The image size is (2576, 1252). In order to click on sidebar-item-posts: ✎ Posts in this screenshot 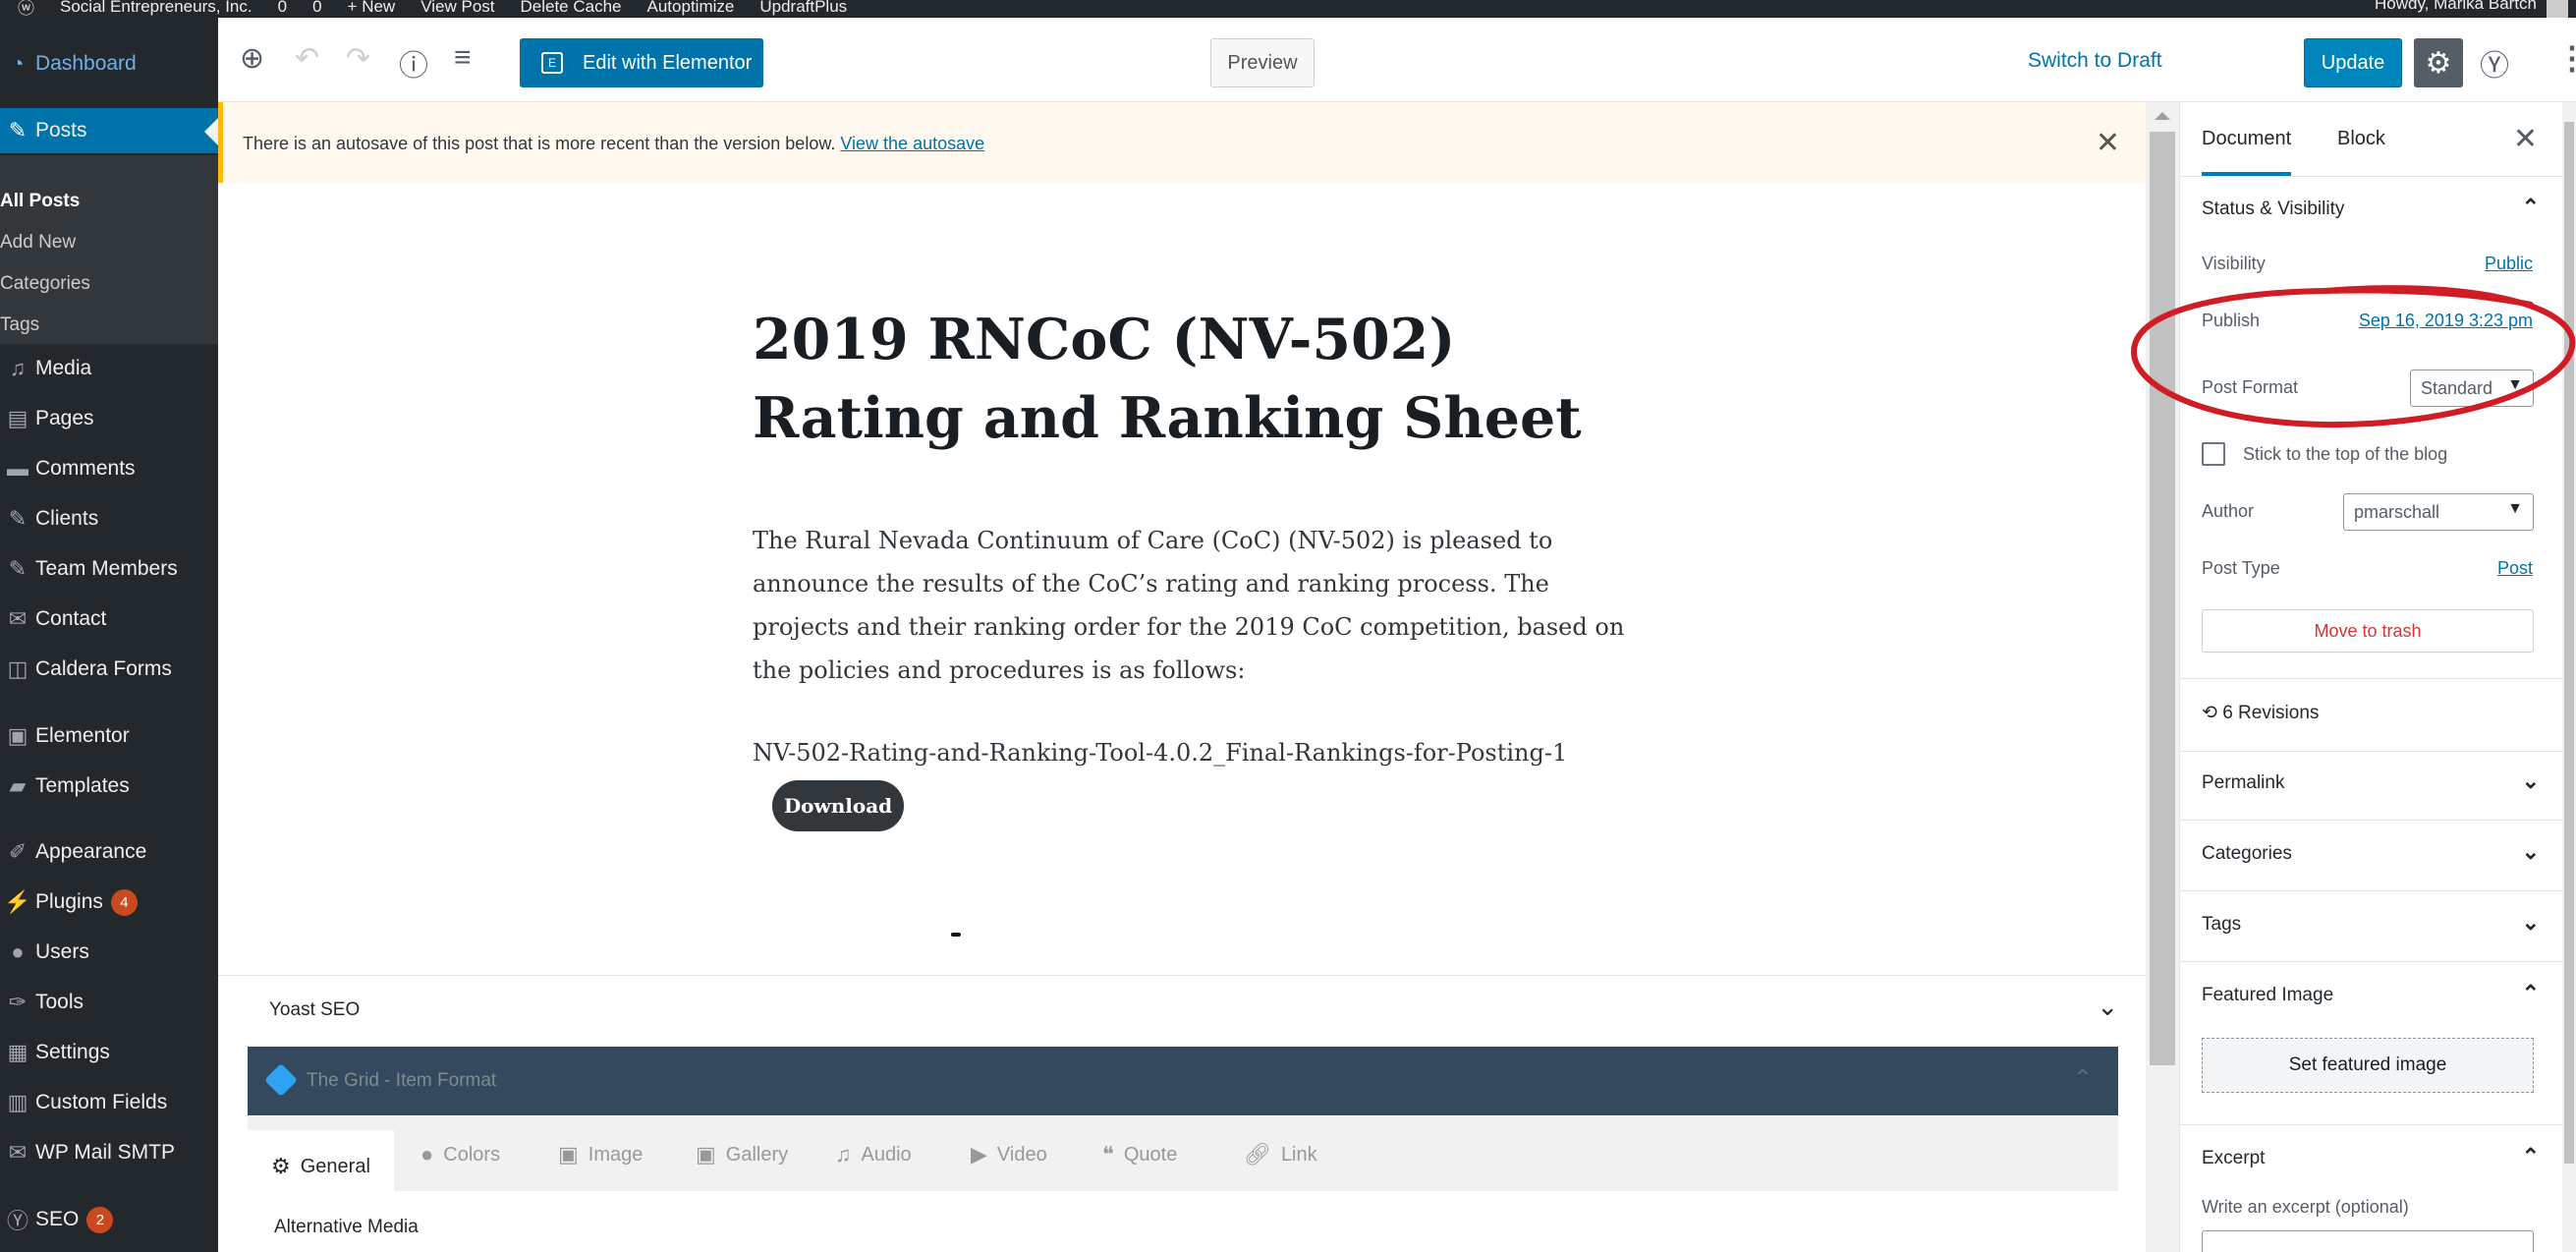, I will do `click(109, 130)`.